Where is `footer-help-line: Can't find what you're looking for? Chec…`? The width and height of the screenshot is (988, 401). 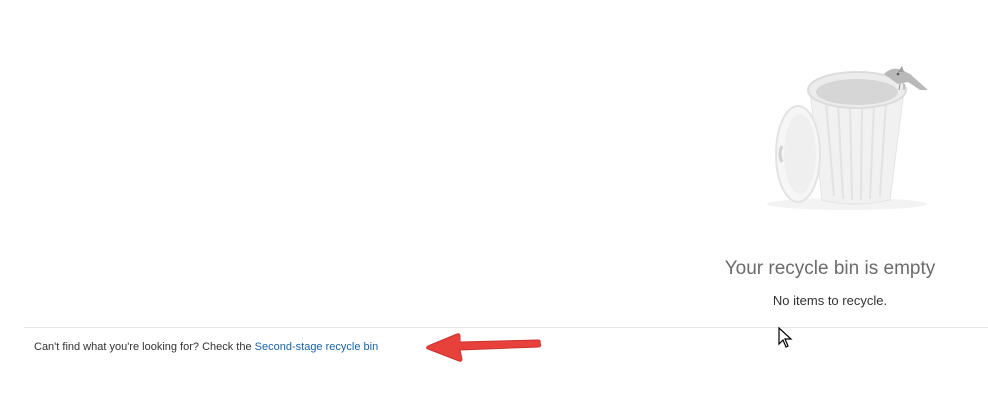 footer-help-line: Can't find what you're looking for? Chec… is located at coordinates (206, 347).